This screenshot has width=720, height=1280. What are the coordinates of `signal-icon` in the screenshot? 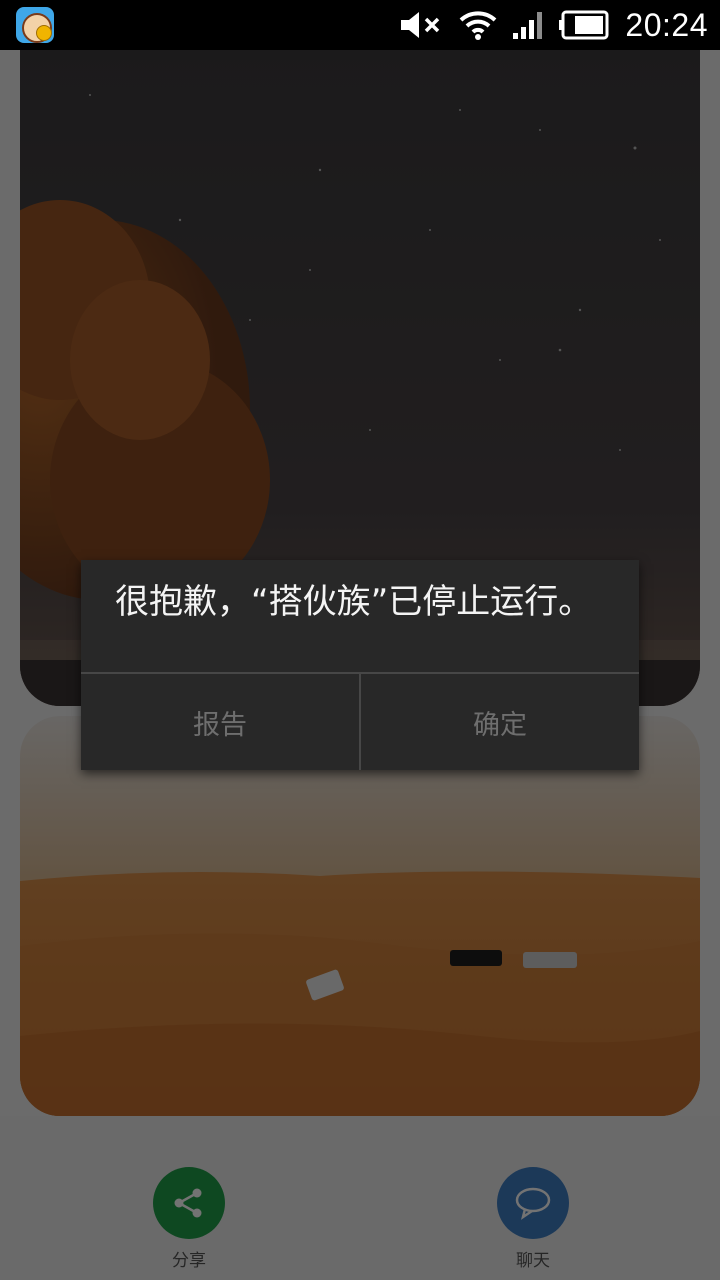 It's located at (528, 25).